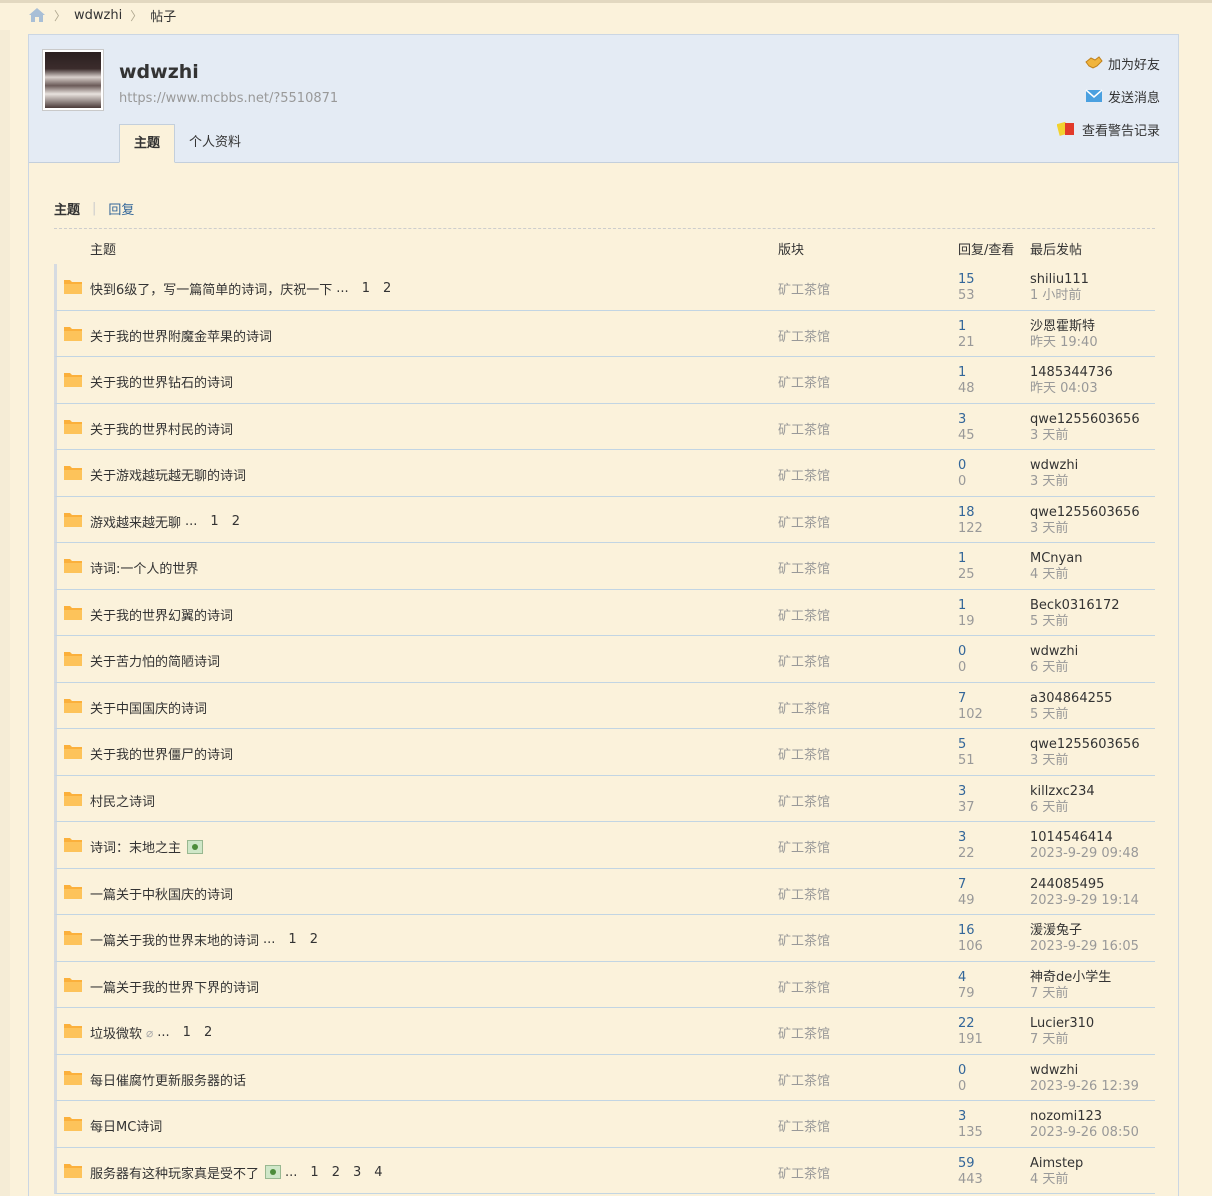 This screenshot has height=1196, width=1212. Describe the element at coordinates (211, 288) in the screenshot. I see `topic-title-link: 快到6级了，写一篇简单的诗词，庆祝一下` at that location.